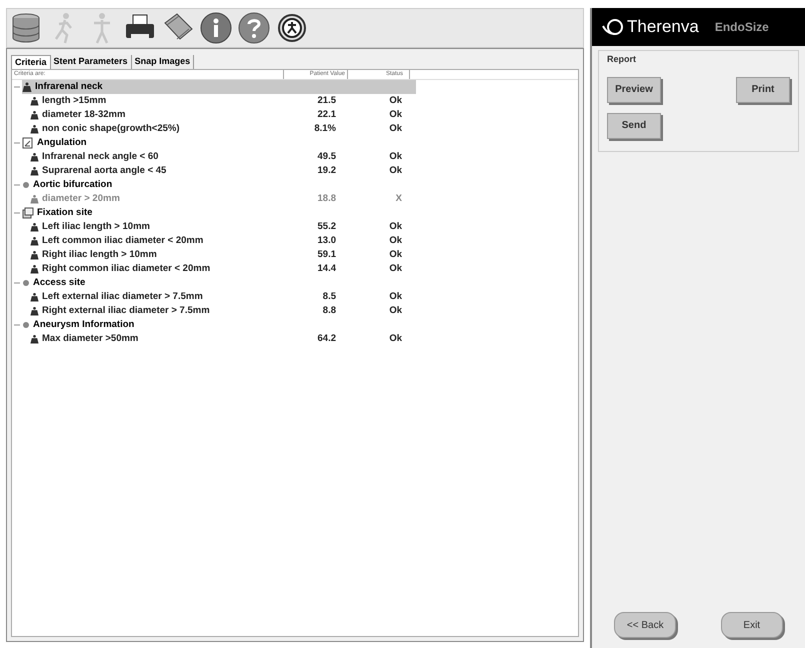  What do you see at coordinates (292, 28) in the screenshot?
I see `exit-icon` at bounding box center [292, 28].